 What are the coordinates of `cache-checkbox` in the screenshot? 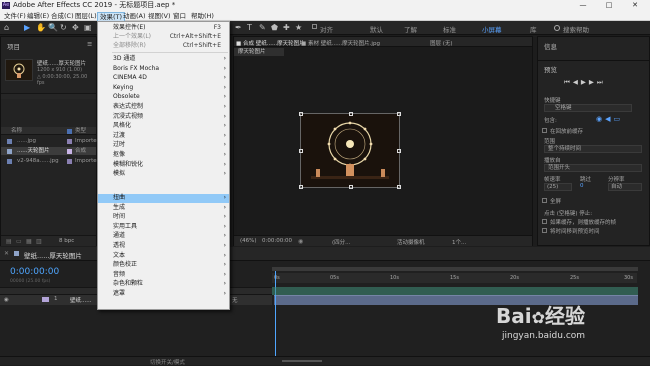 It's located at (544, 130).